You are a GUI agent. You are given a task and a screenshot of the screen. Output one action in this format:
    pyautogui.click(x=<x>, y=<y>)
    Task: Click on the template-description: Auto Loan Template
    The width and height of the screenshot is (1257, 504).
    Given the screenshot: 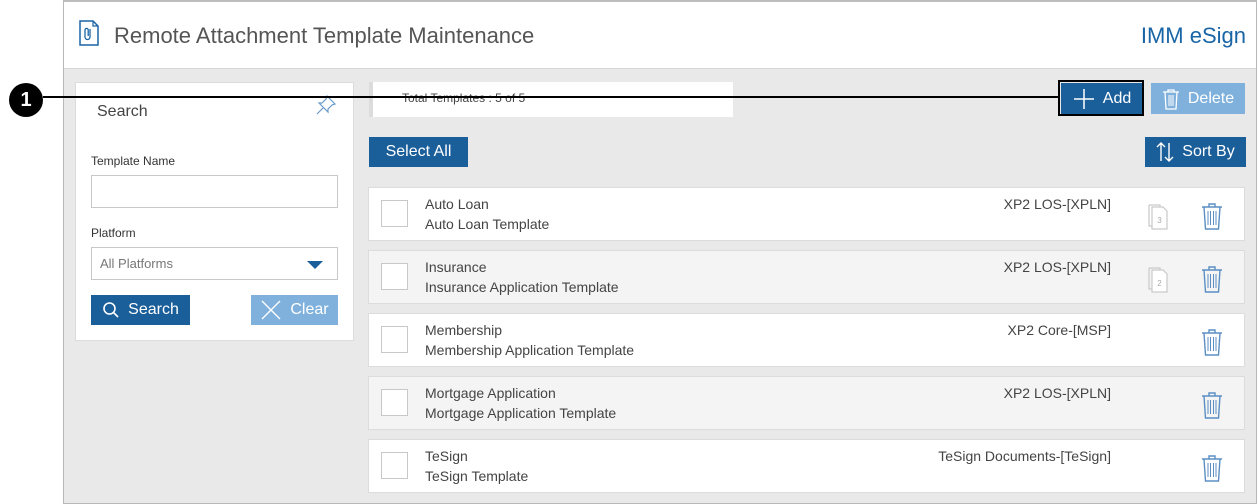 What is the action you would take?
    pyautogui.click(x=487, y=224)
    